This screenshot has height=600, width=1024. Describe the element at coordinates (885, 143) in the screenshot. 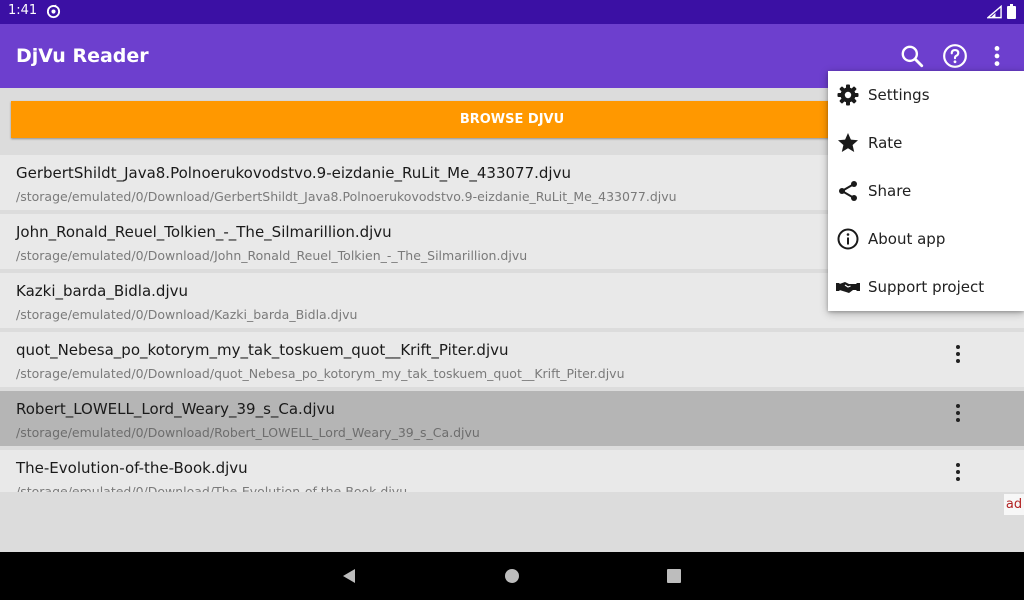

I see `menu-label: Rate` at that location.